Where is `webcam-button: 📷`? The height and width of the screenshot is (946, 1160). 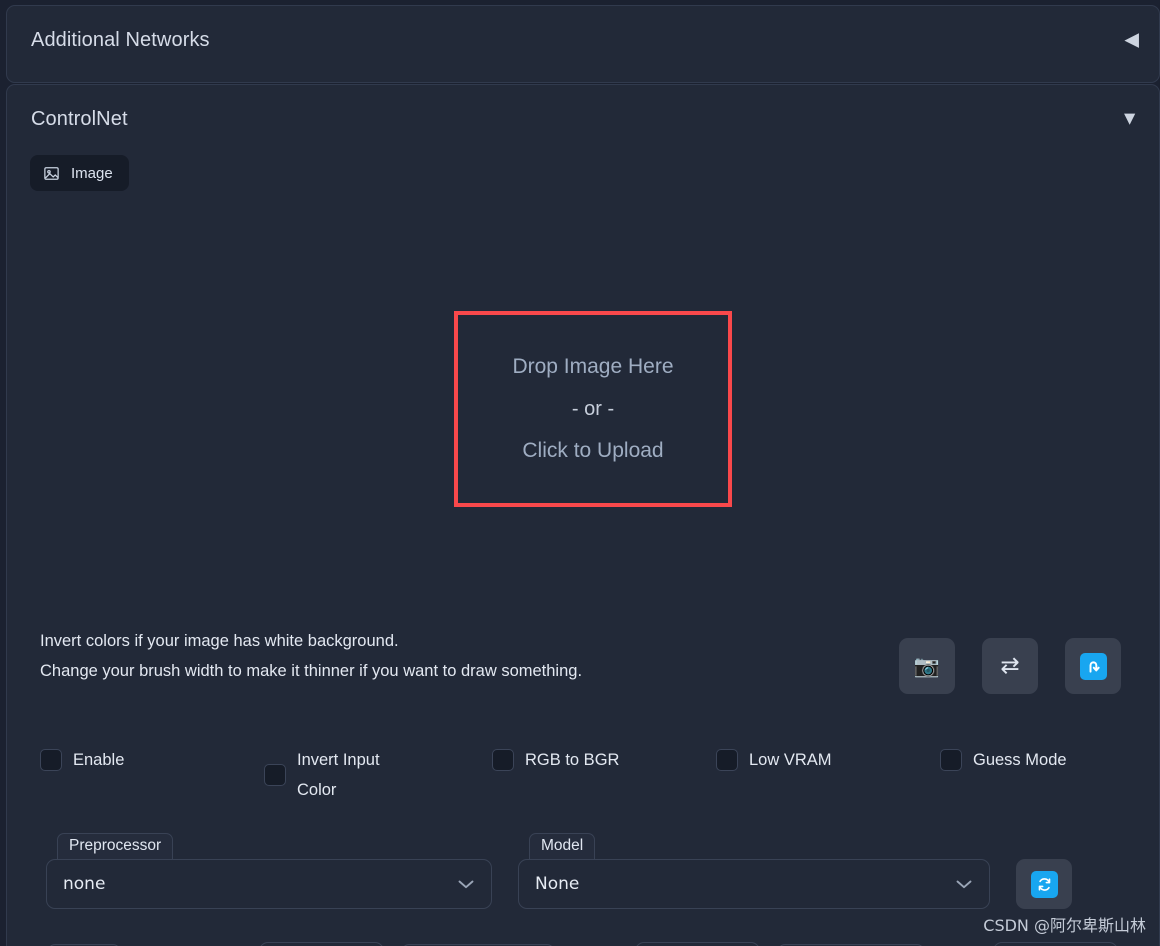
webcam-button: 📷 is located at coordinates (927, 666).